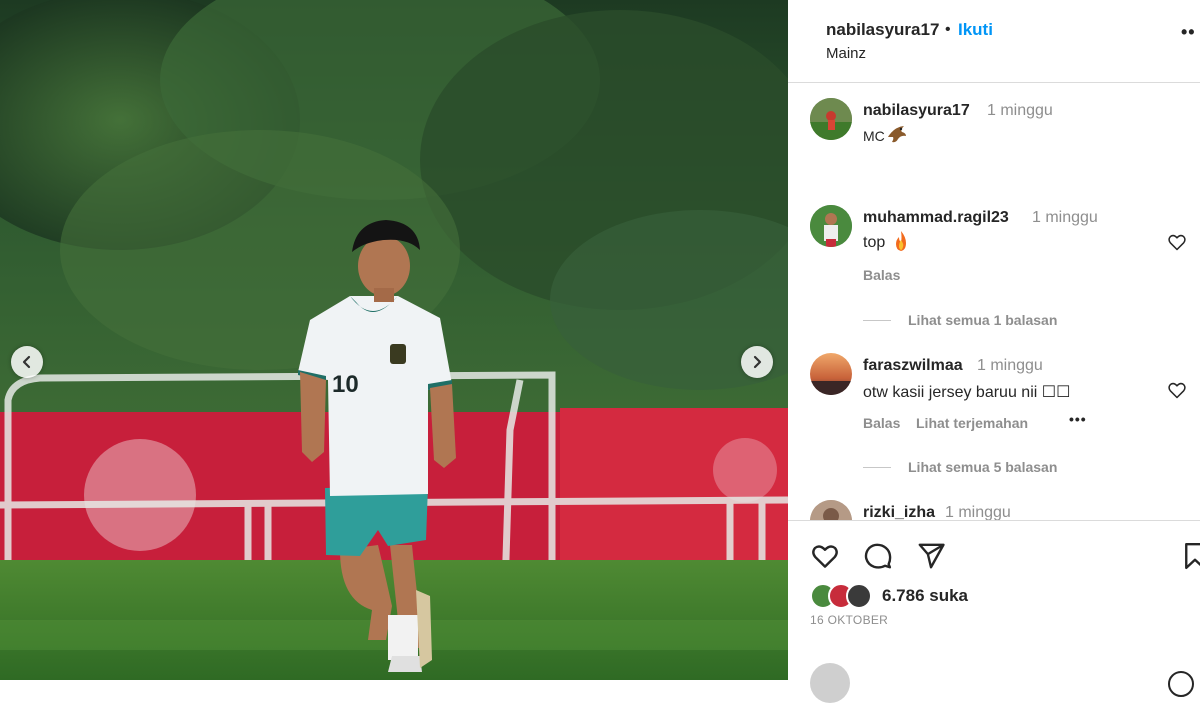 This screenshot has width=1200, height=703. What do you see at coordinates (846, 53) in the screenshot?
I see `post-location: Mainz` at bounding box center [846, 53].